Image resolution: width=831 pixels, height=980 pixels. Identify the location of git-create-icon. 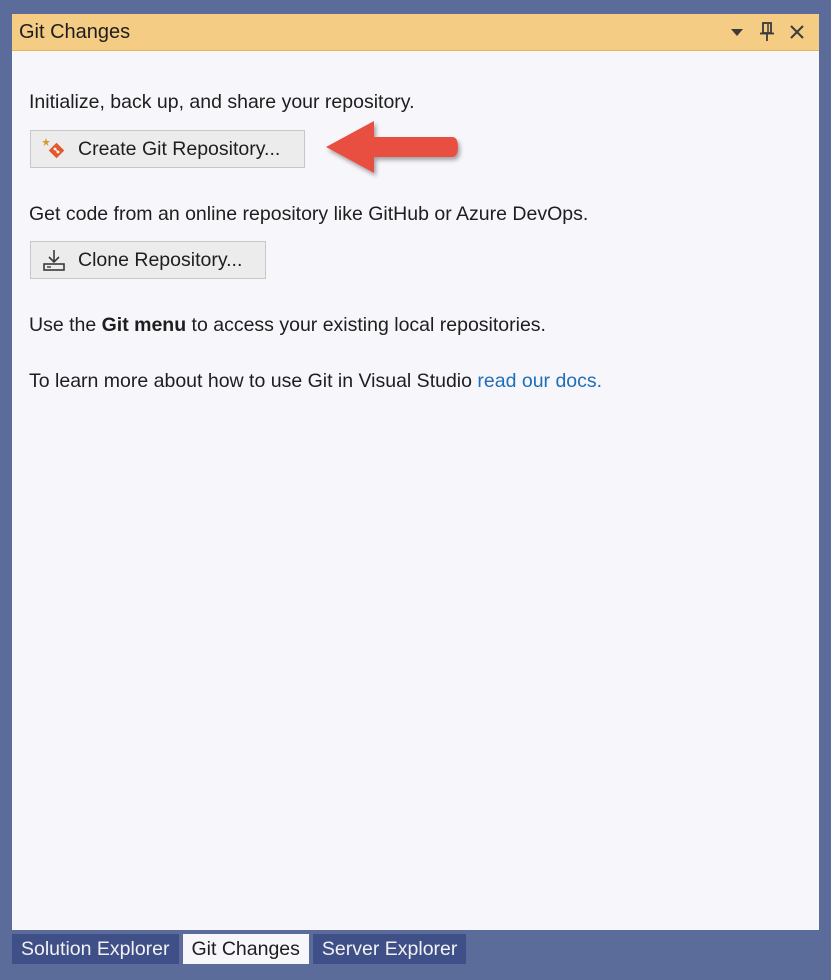
(54, 149).